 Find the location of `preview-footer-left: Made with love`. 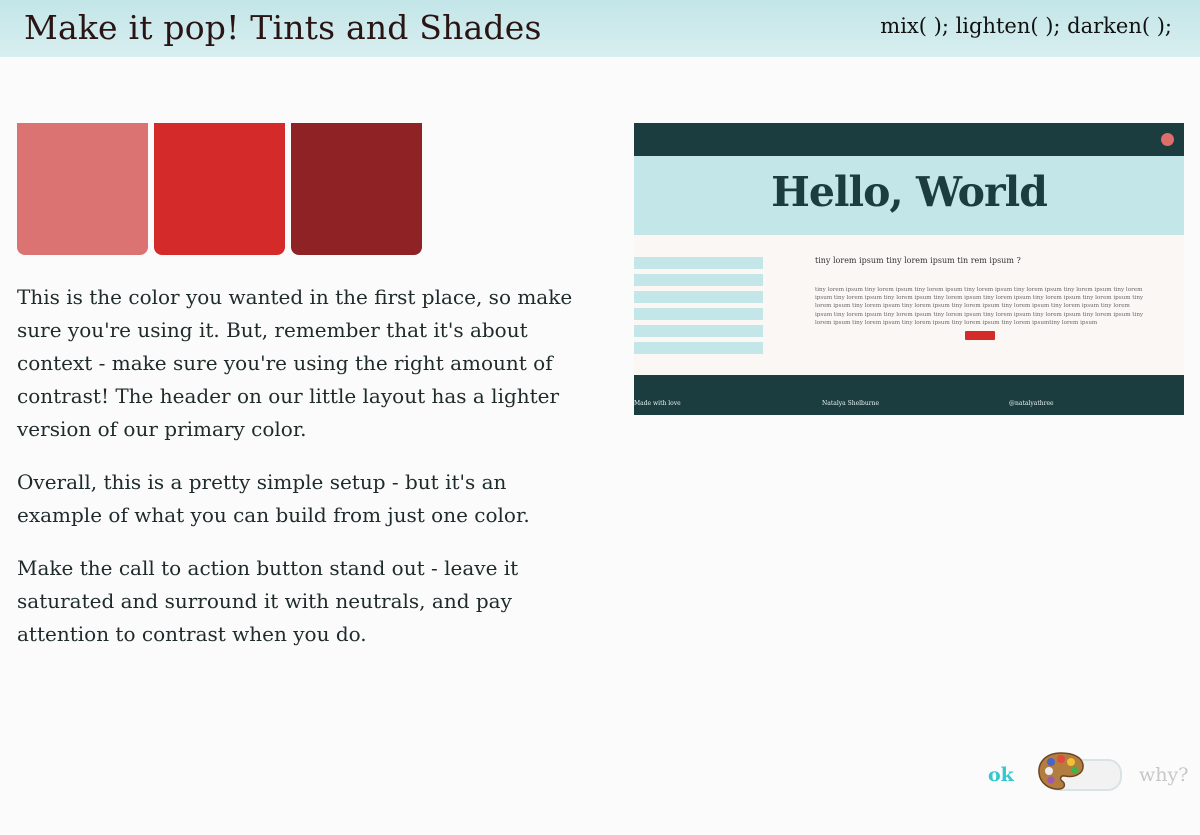

preview-footer-left: Made with love is located at coordinates (657, 403).